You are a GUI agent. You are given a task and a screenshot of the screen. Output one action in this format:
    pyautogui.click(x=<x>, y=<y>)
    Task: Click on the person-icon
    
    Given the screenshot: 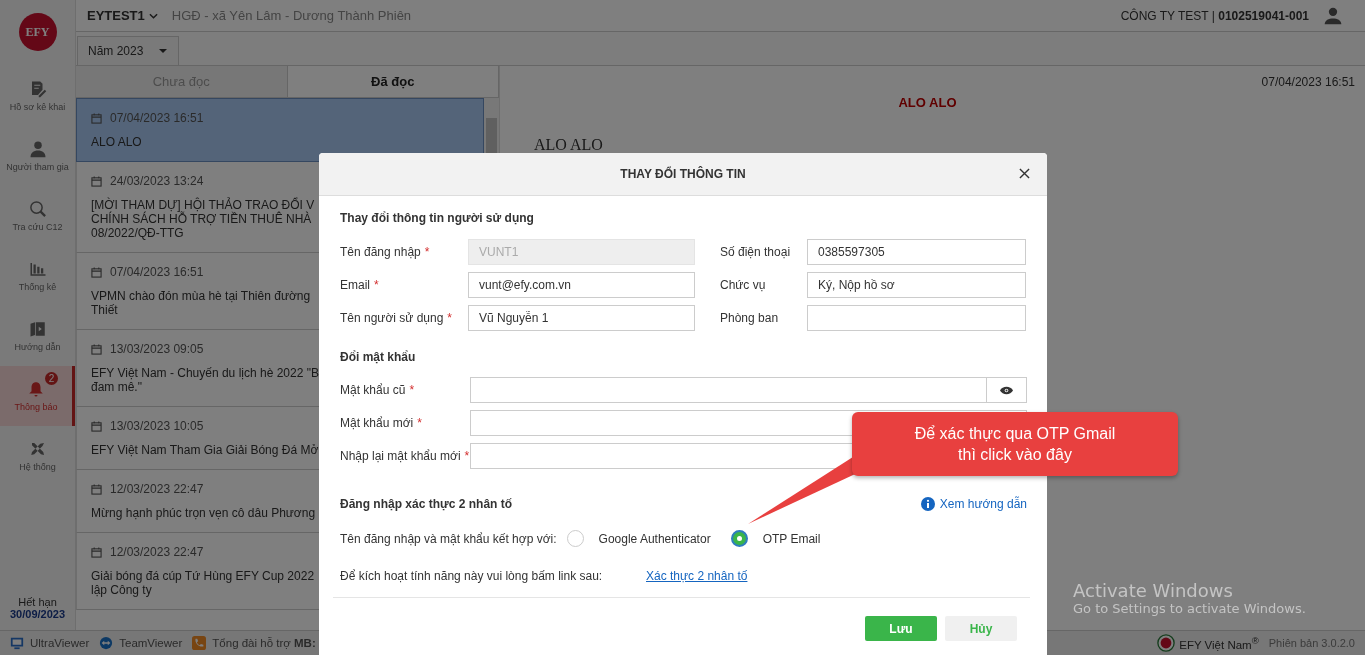 What is the action you would take?
    pyautogui.click(x=37, y=149)
    